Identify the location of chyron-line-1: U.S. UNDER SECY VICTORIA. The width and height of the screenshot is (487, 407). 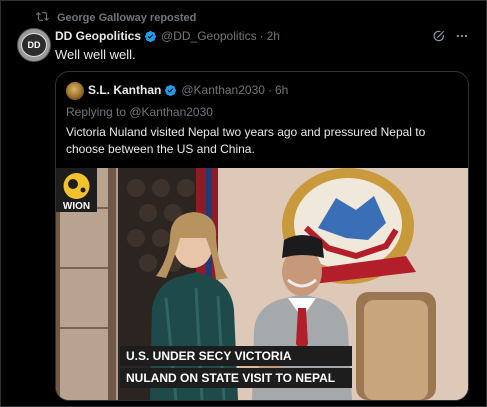
(236, 356).